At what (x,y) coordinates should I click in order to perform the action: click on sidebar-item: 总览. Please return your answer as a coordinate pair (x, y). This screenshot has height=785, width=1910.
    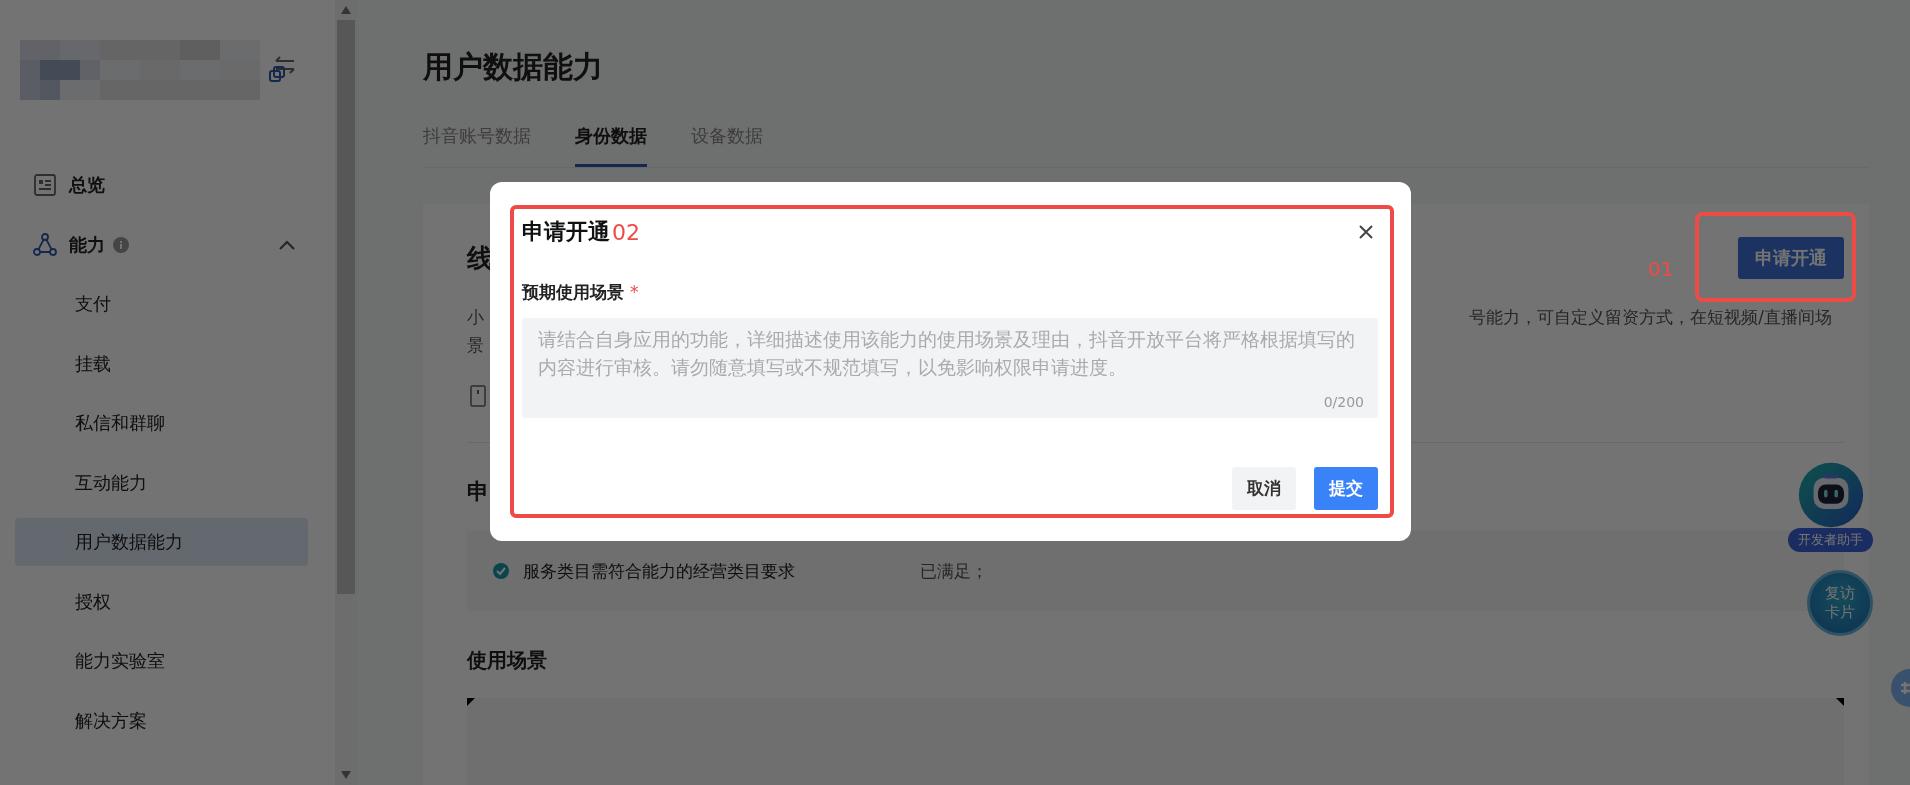
    Looking at the image, I should click on (161, 185).